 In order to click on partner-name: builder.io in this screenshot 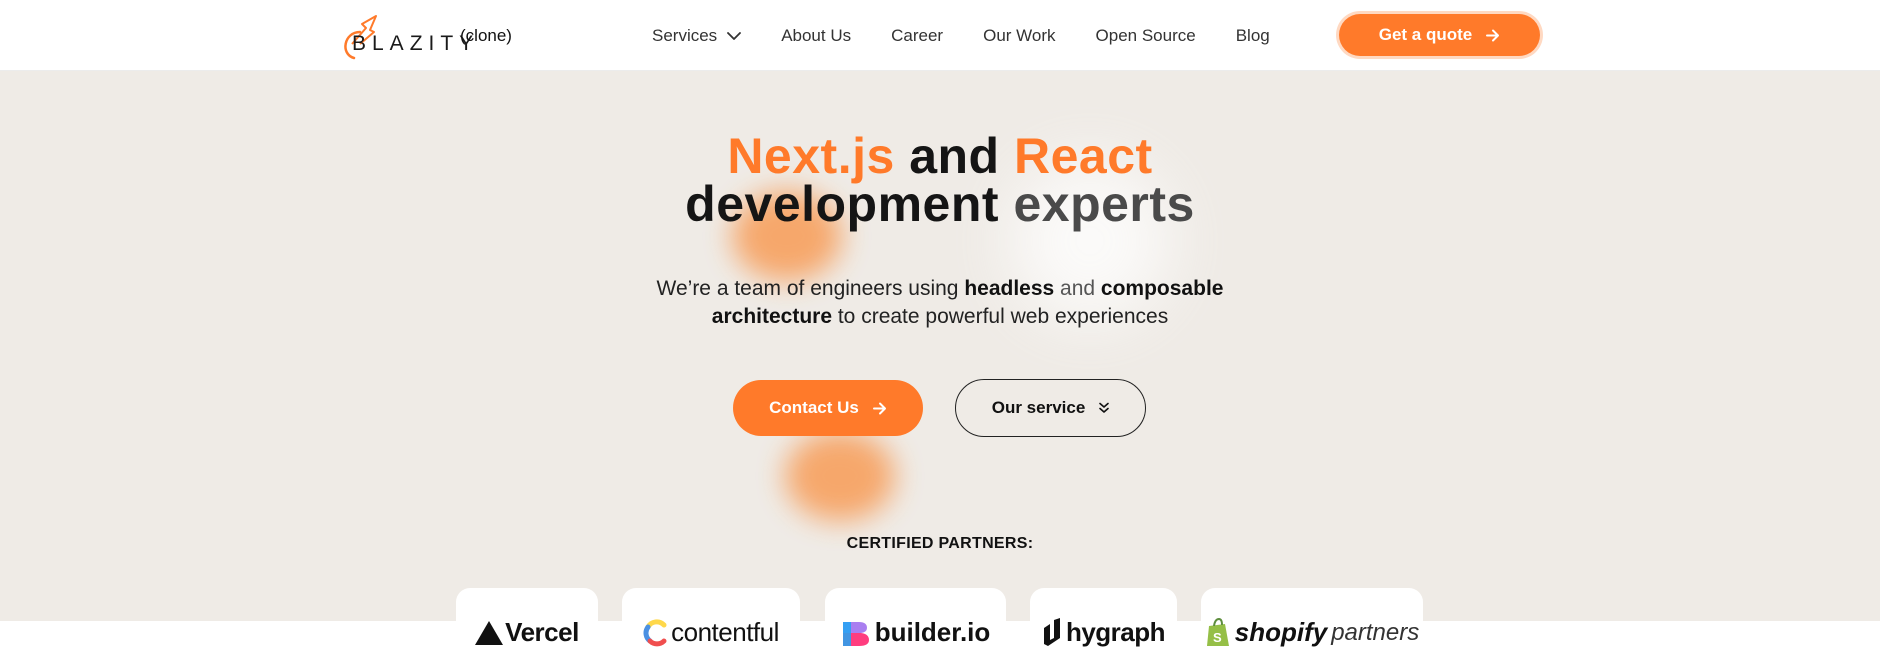, I will do `click(932, 632)`.